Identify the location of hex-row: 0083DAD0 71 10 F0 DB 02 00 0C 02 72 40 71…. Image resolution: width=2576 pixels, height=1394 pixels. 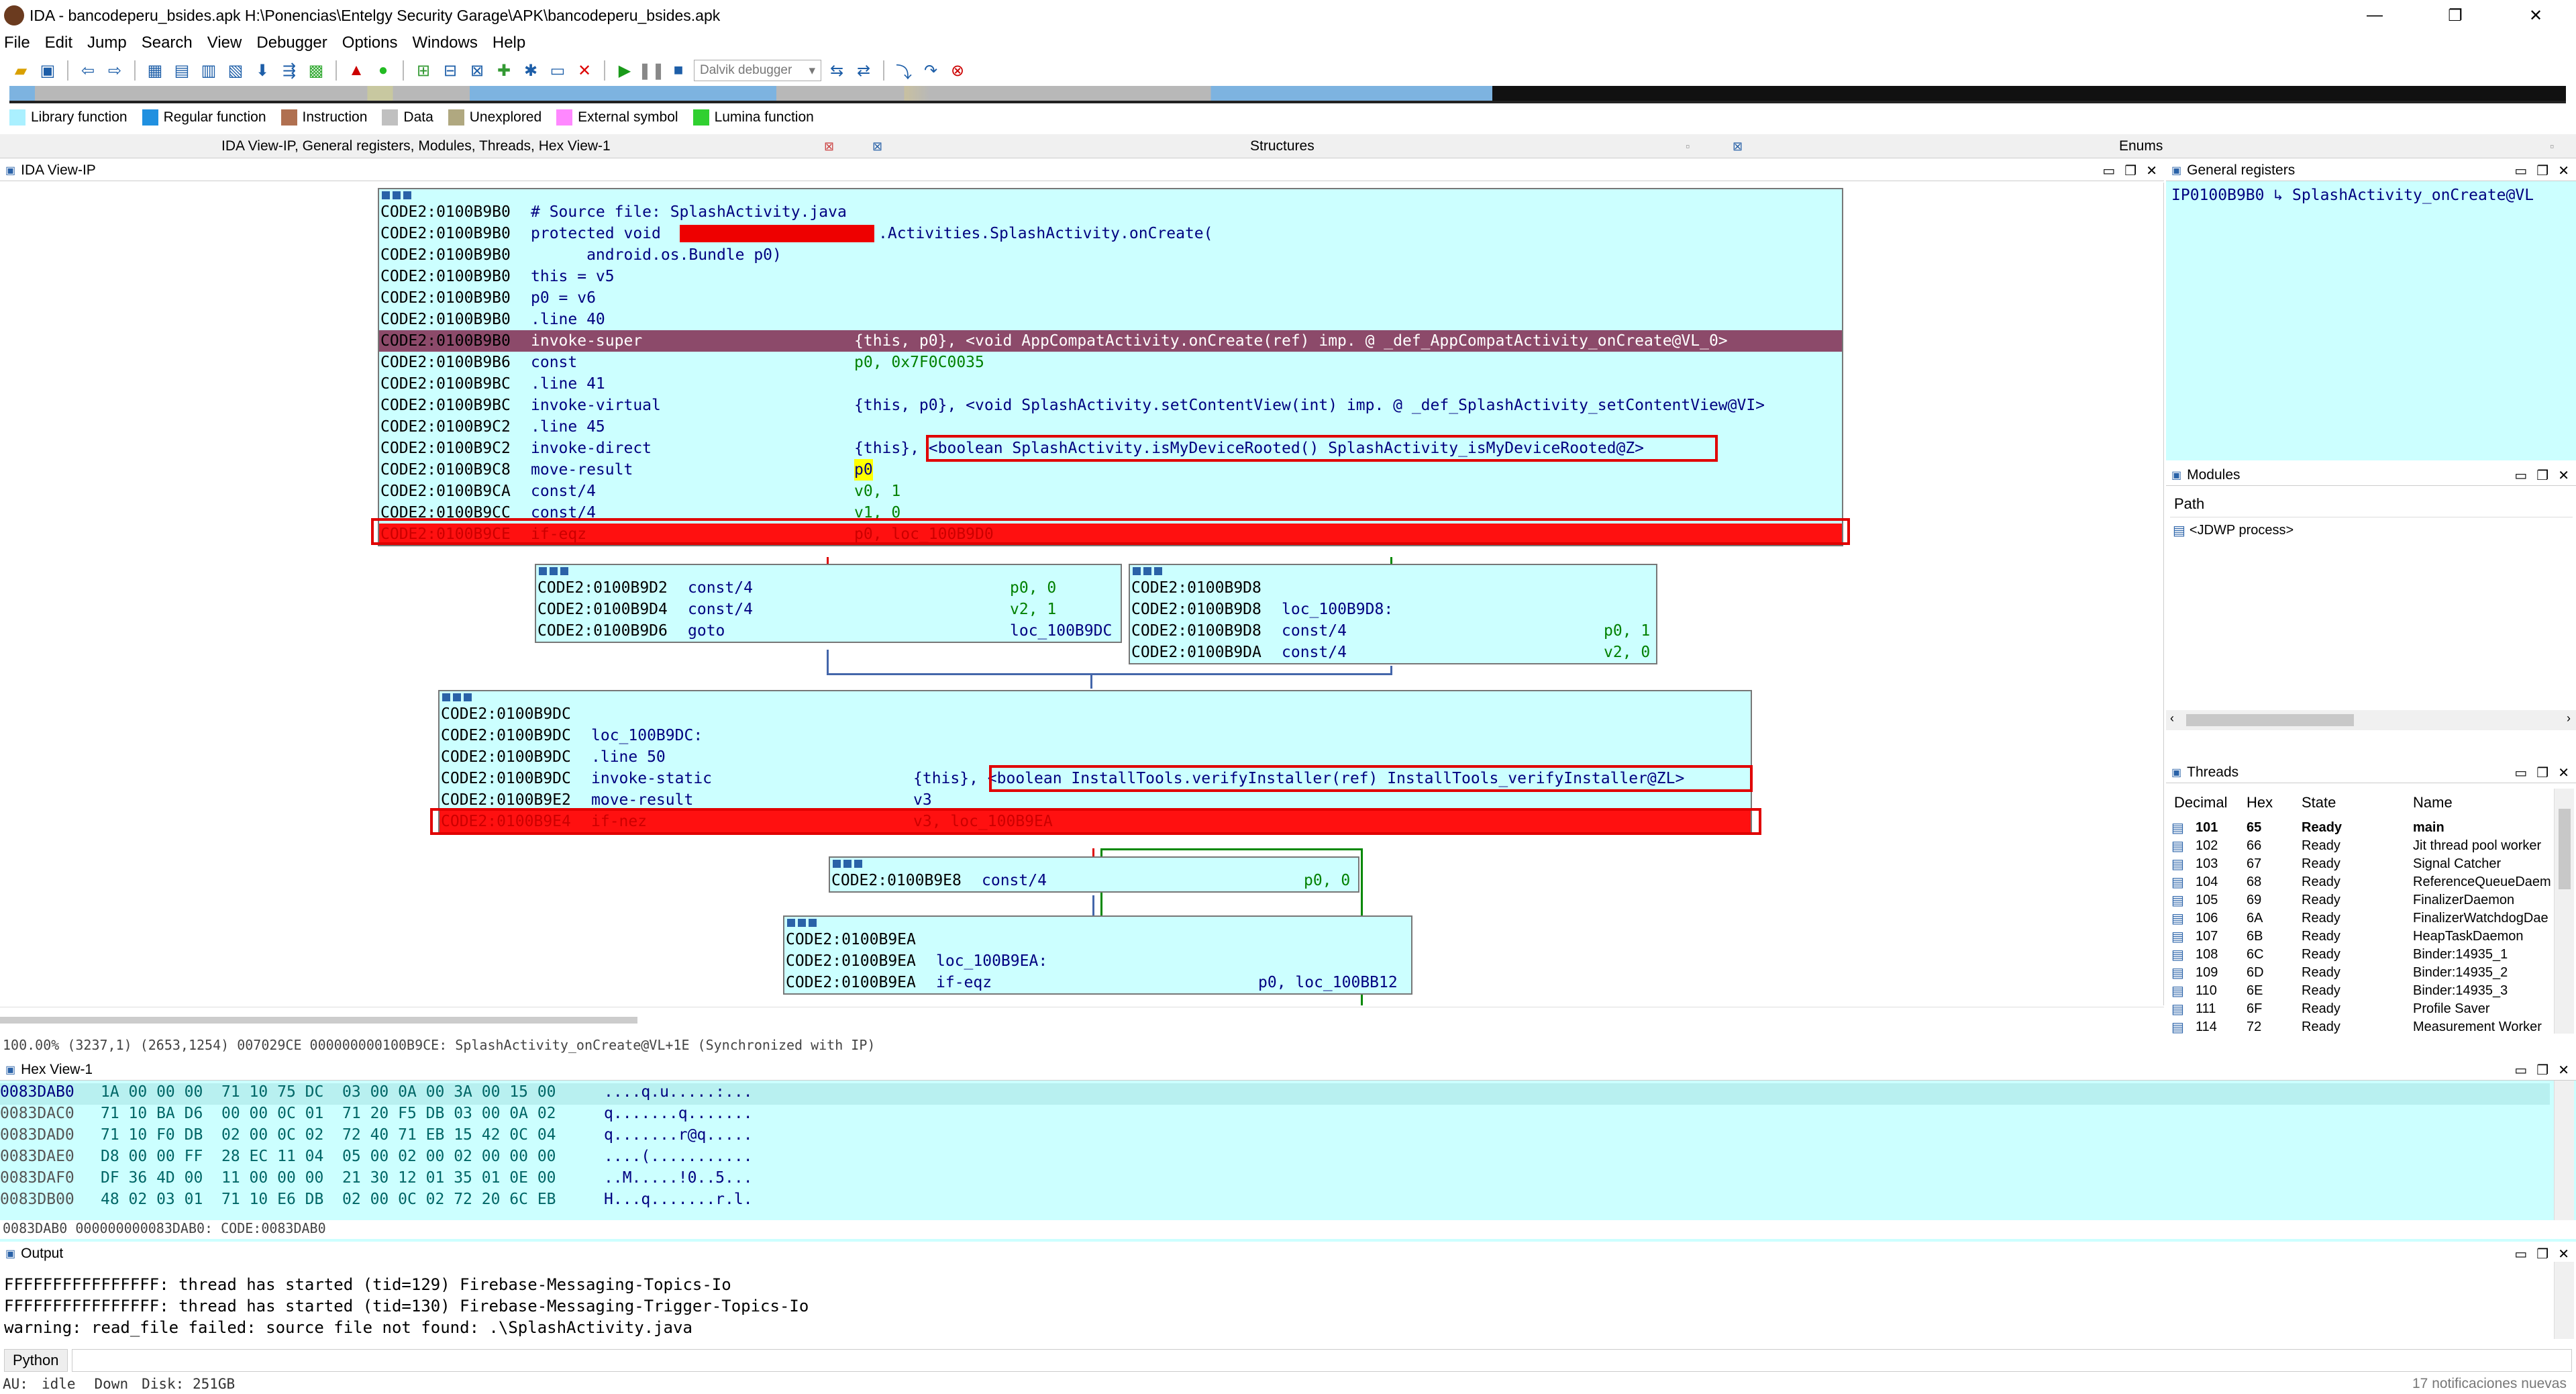
(376, 1137).